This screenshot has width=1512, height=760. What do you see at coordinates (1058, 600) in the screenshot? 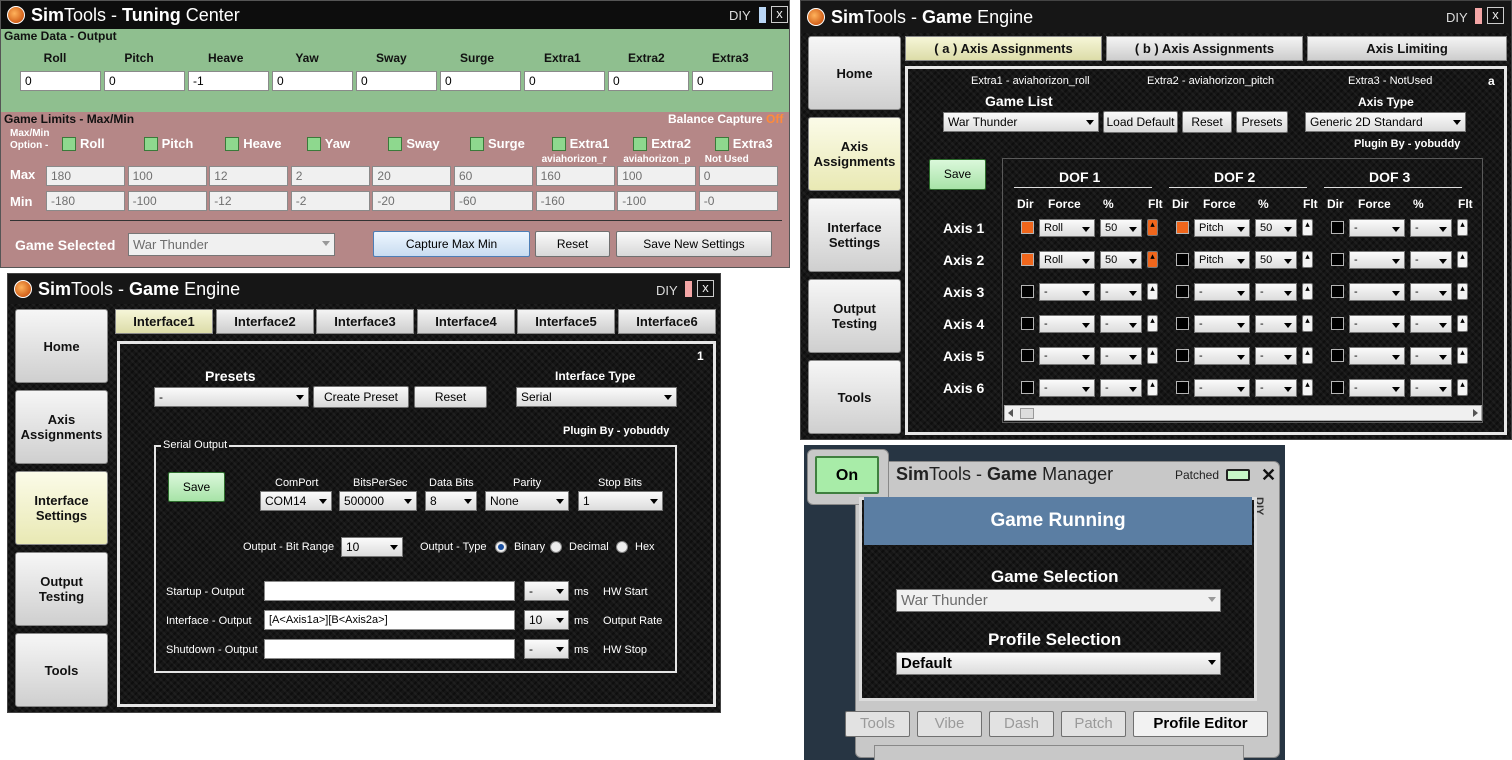
I see `game-selection-dropdown: War Thunder` at bounding box center [1058, 600].